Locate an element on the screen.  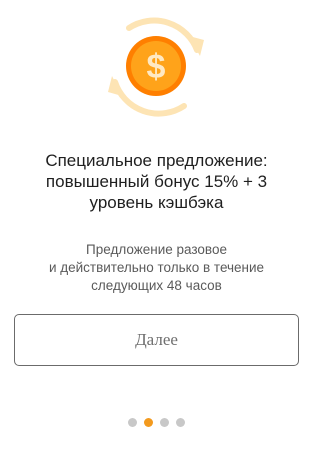
cashback-illustration: $ is located at coordinates (156, 67).